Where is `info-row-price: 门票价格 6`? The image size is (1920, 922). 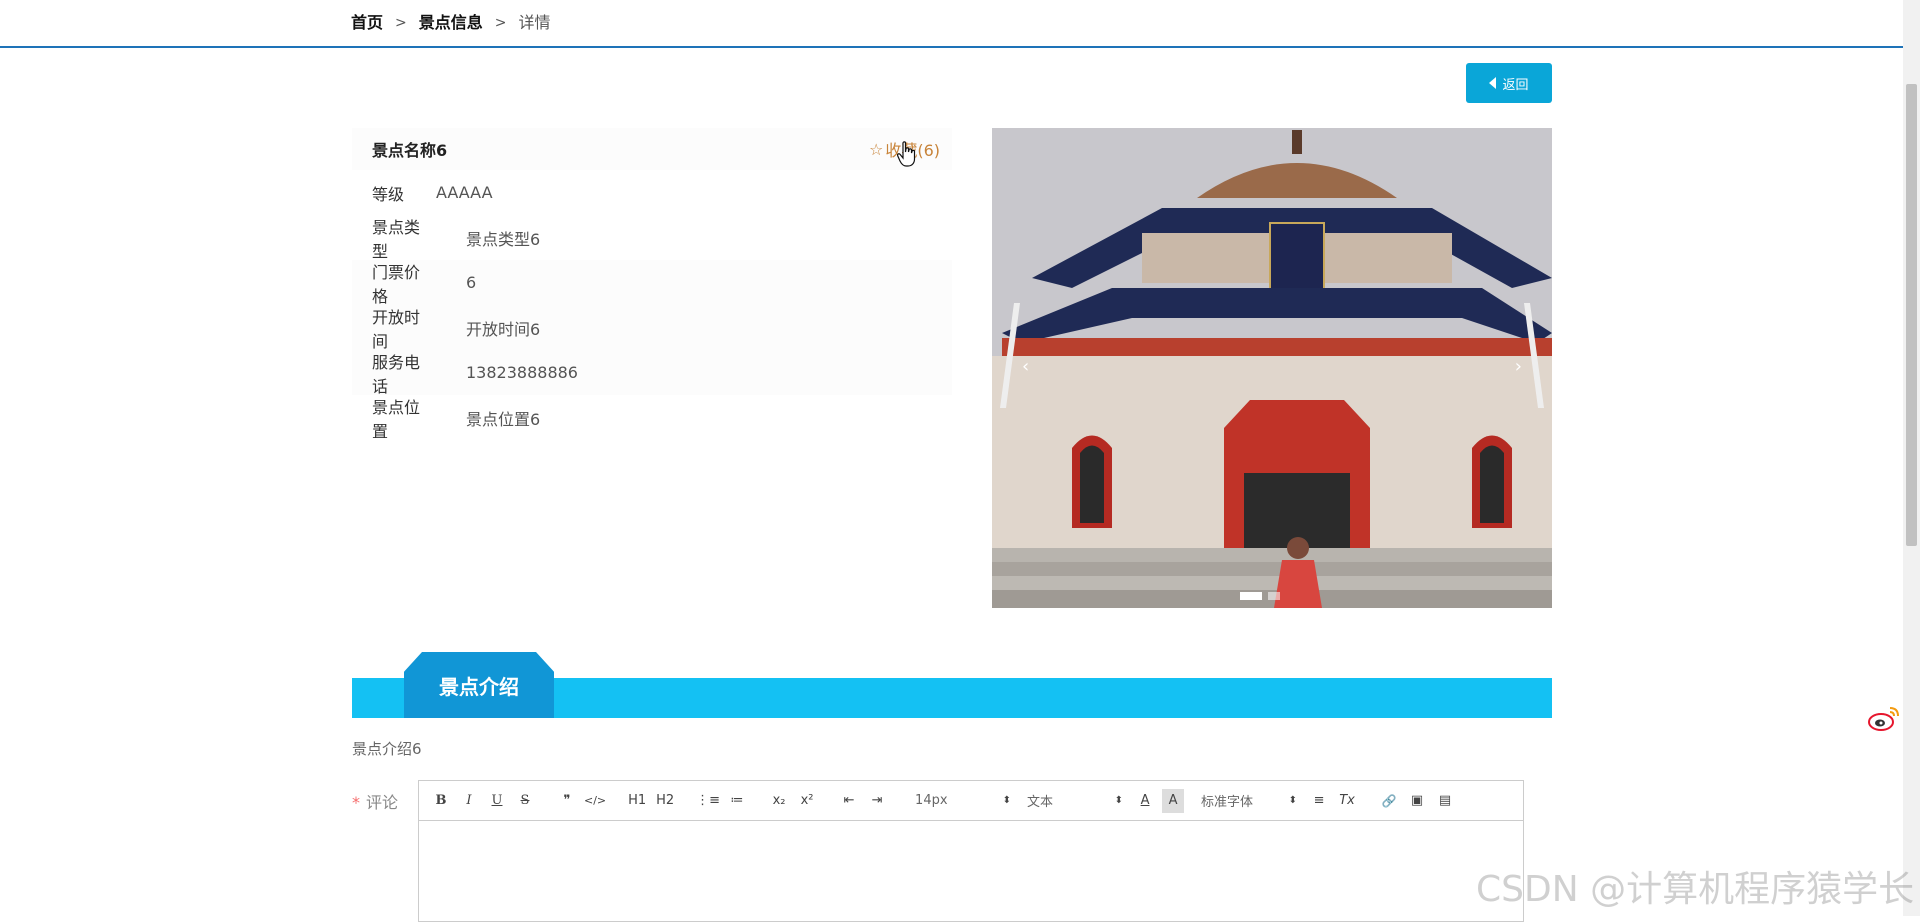
info-row-price: 门票价格 6 is located at coordinates (652, 283).